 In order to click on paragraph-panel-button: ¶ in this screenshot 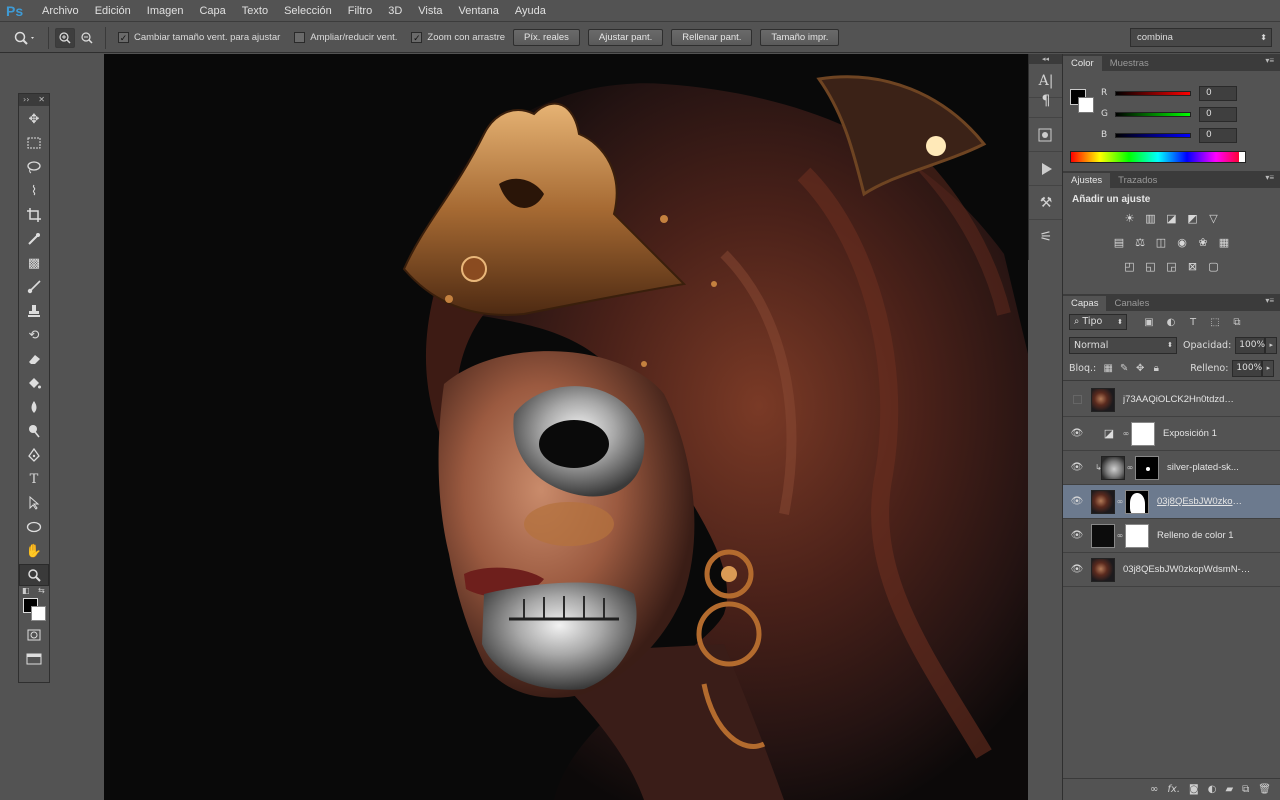, I will do `click(1046, 101)`.